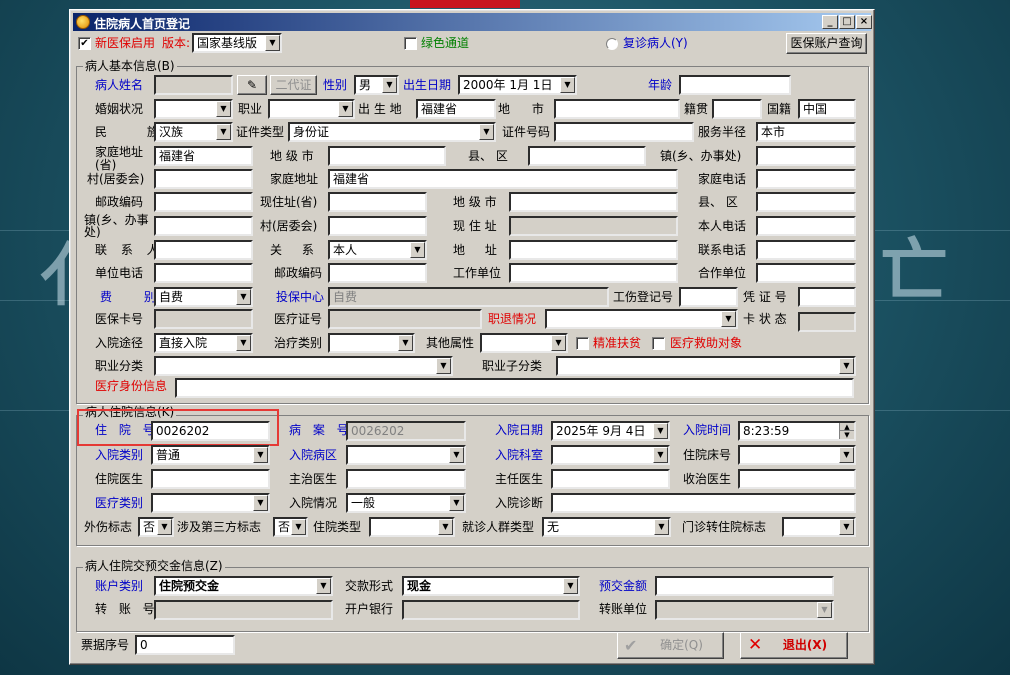  What do you see at coordinates (296, 250) in the screenshot?
I see `relation-label: 关 系` at bounding box center [296, 250].